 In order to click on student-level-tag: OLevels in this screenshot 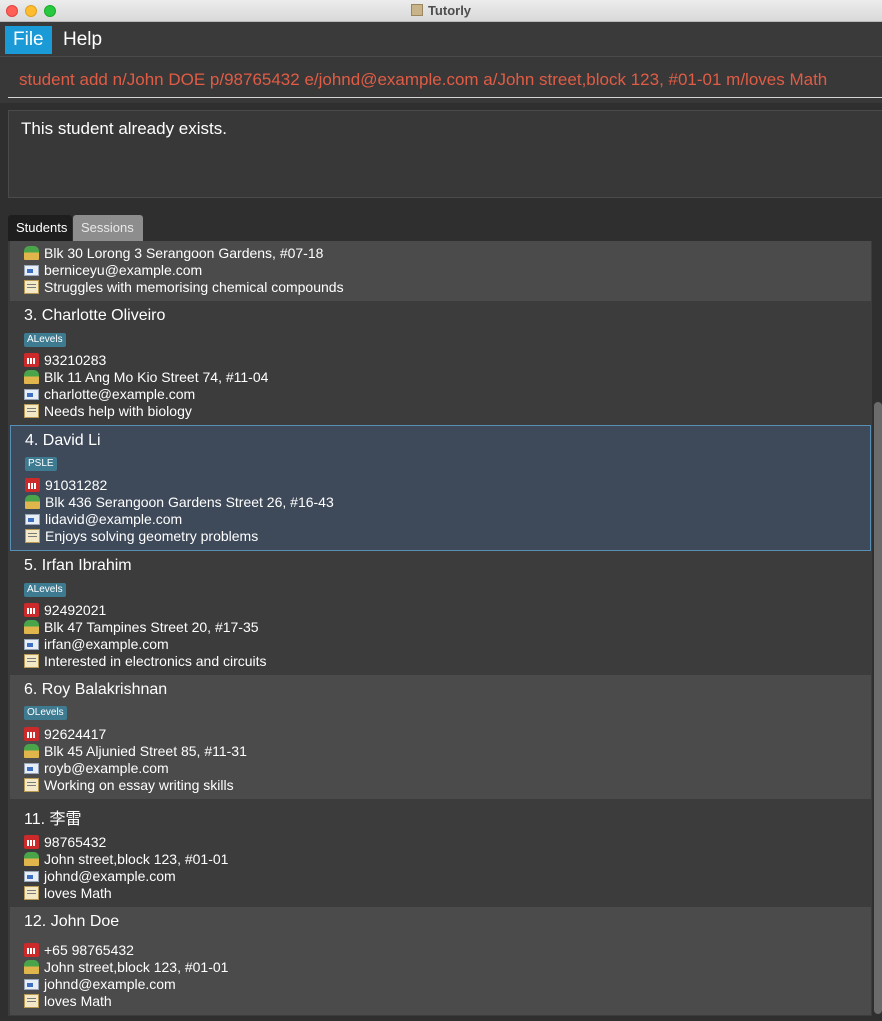, I will do `click(45, 713)`.